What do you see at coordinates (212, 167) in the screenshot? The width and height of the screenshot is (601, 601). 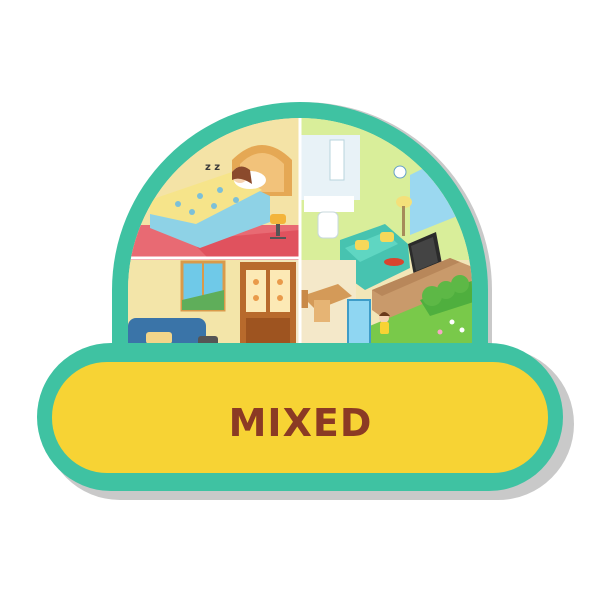 I see `svg-text: z z` at bounding box center [212, 167].